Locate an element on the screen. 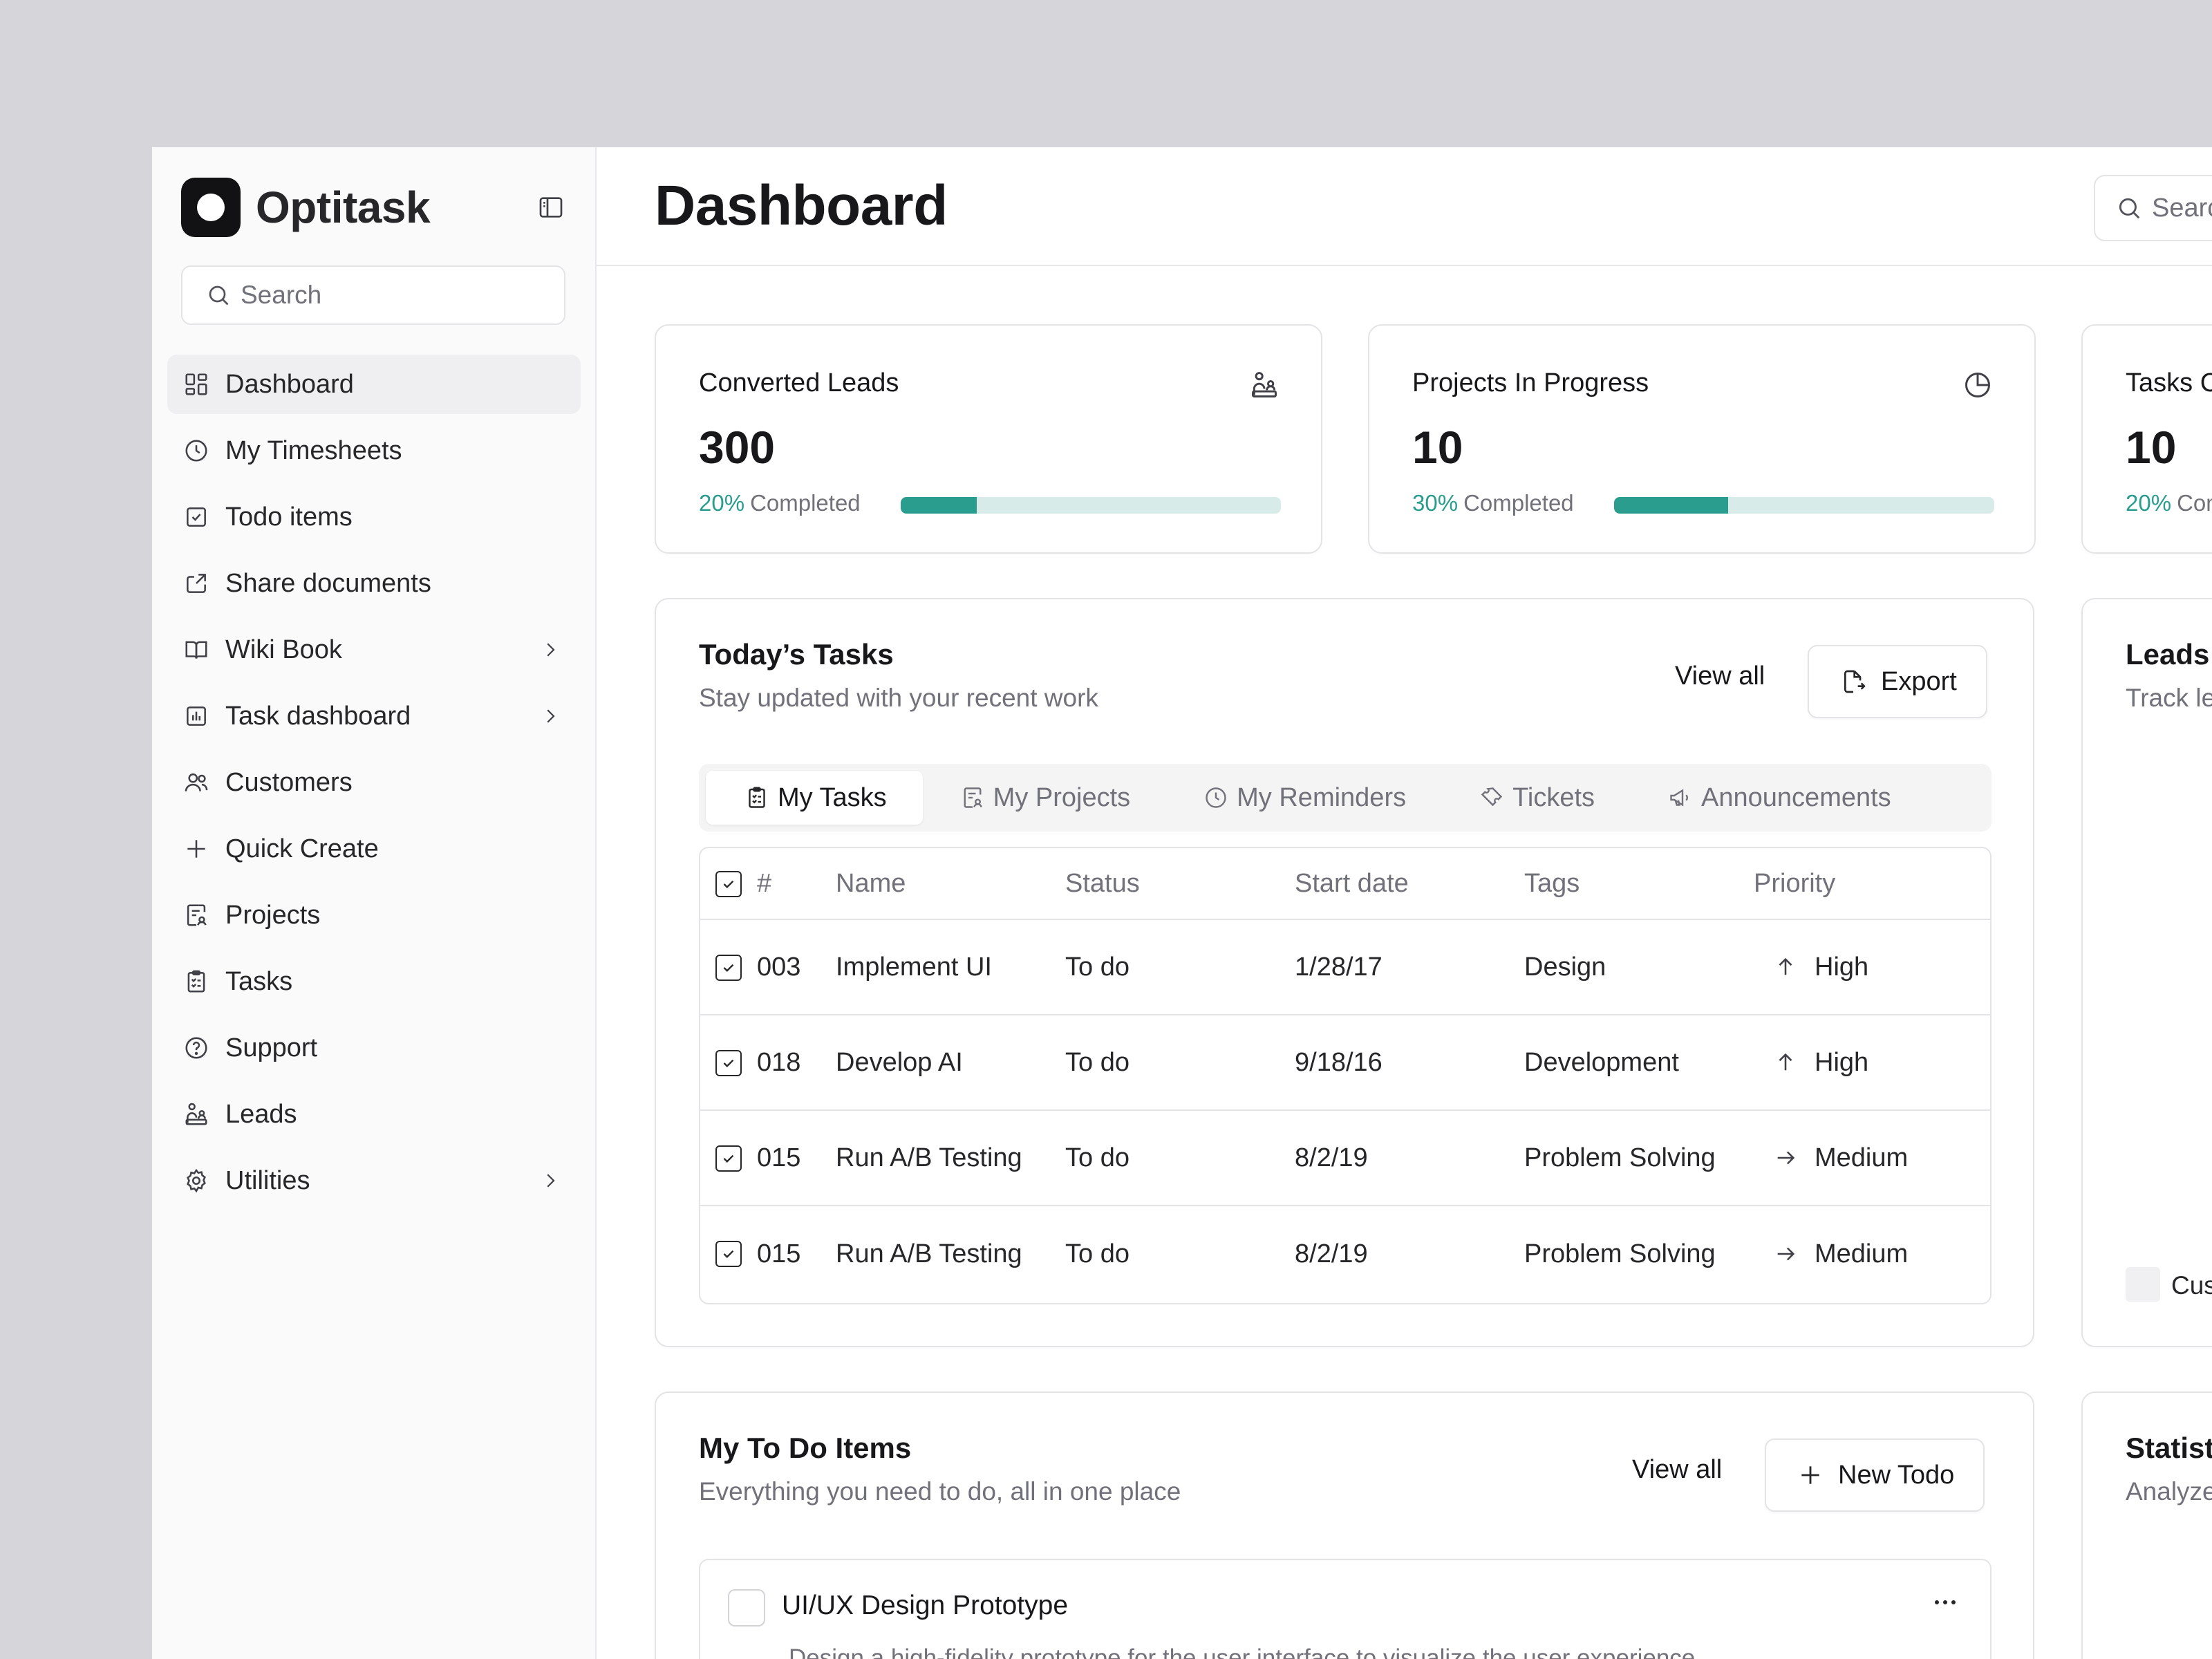 The image size is (2212, 1659). cell-priority: High is located at coordinates (1820, 967).